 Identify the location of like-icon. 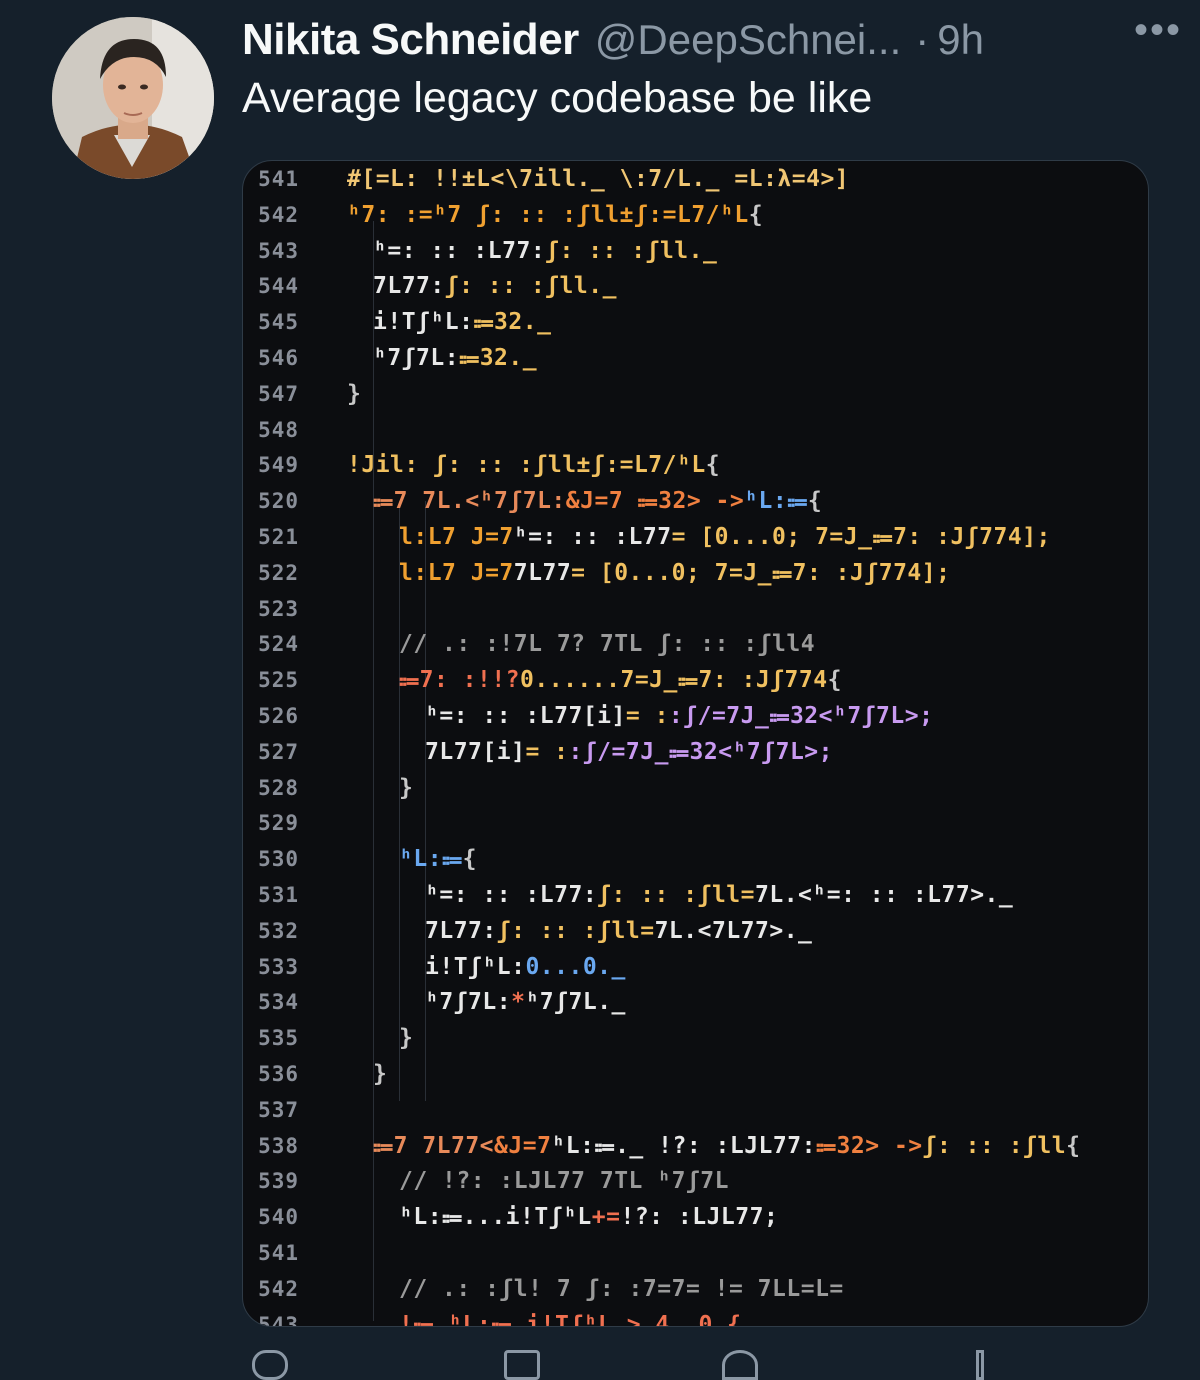
(740, 1365).